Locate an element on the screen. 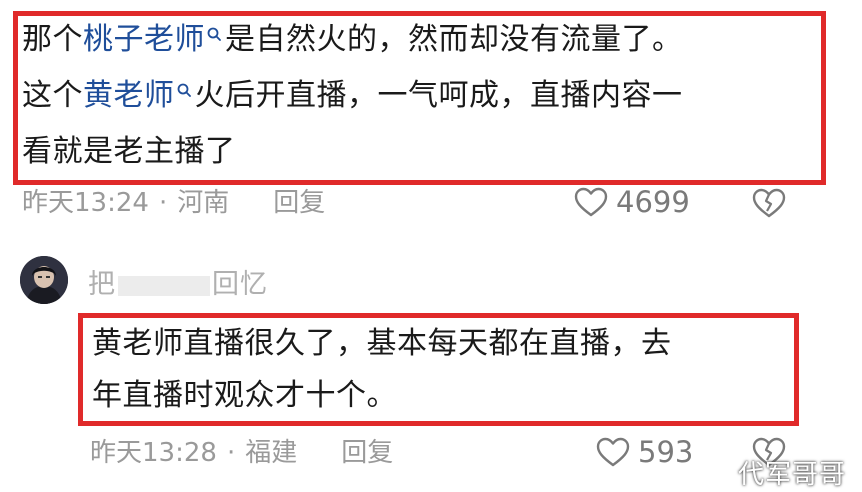  like-button: 4699 is located at coordinates (632, 202).